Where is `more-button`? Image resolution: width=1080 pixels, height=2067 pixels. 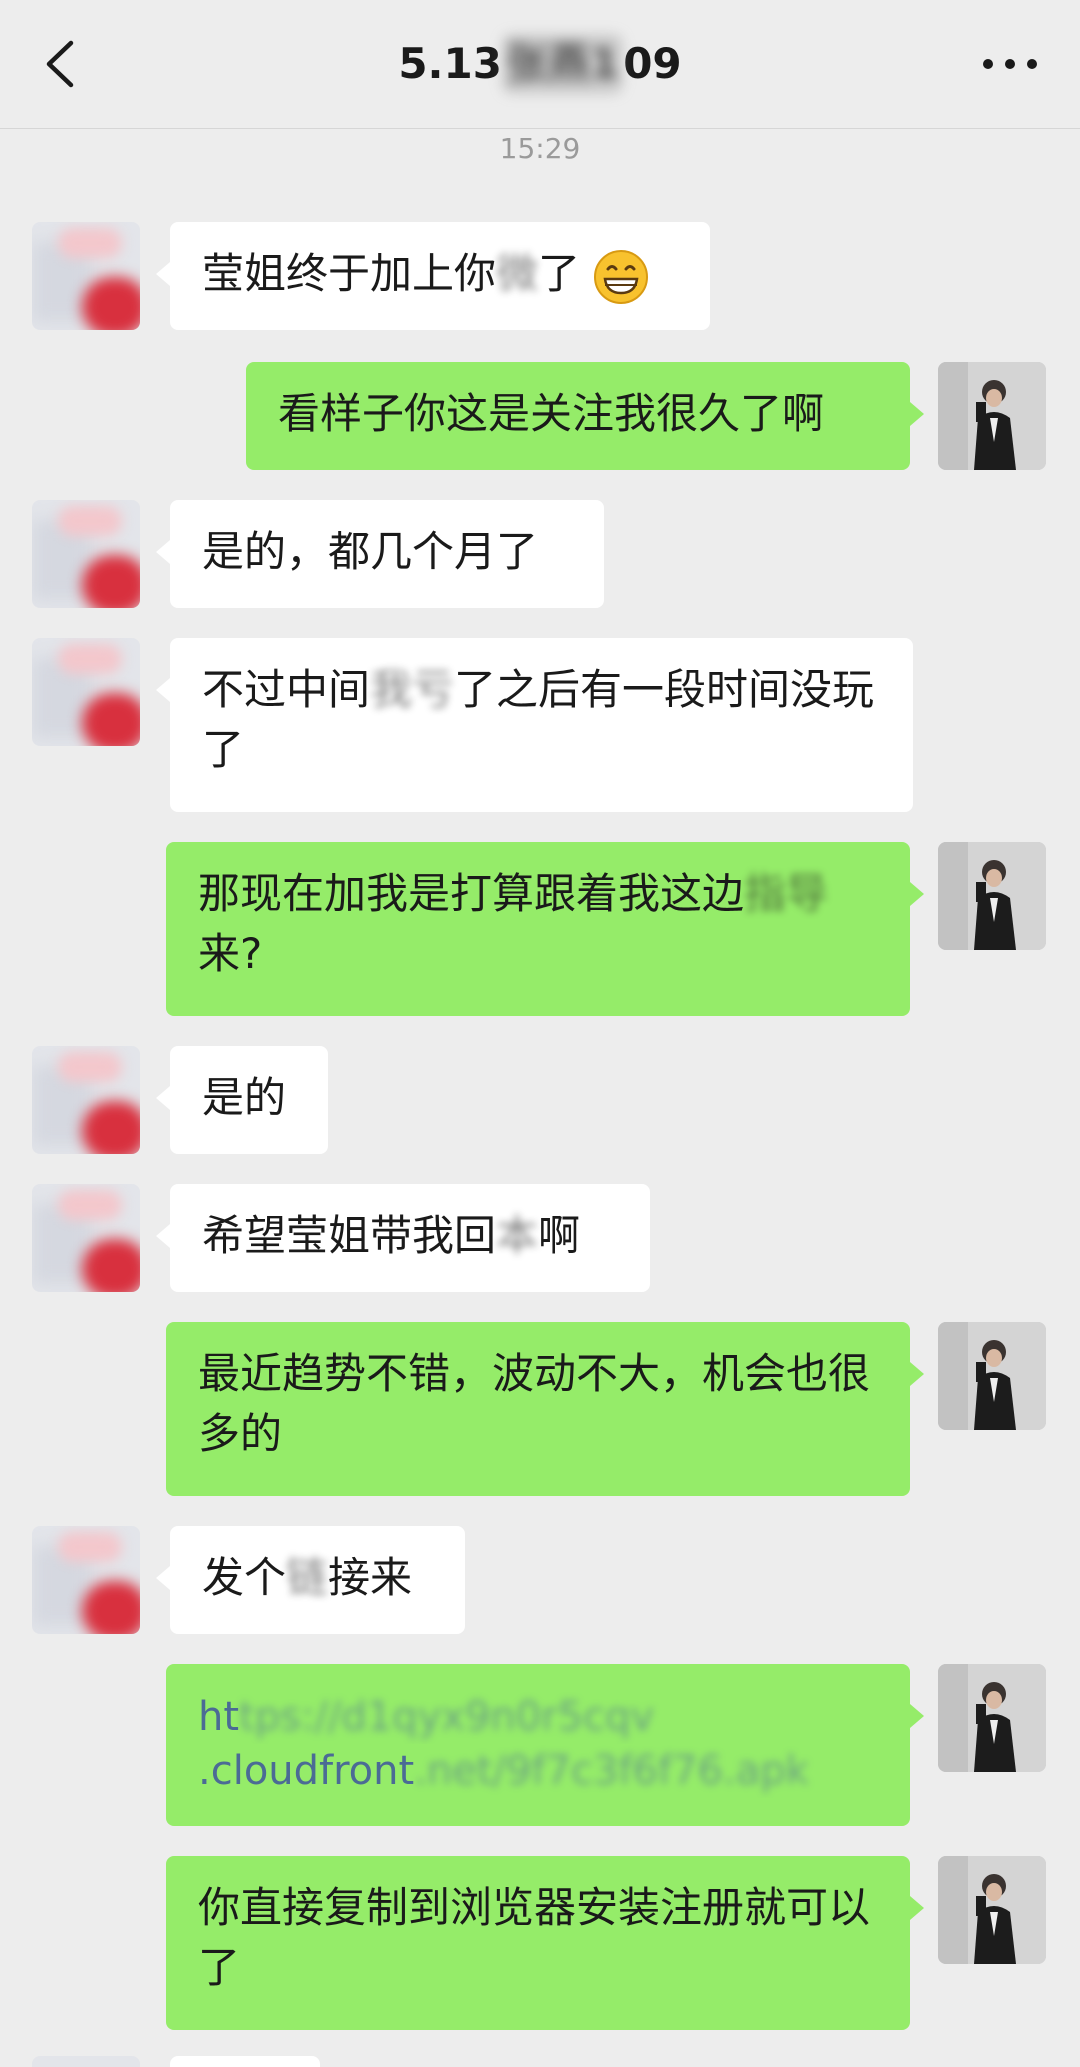
more-button is located at coordinates (1010, 64).